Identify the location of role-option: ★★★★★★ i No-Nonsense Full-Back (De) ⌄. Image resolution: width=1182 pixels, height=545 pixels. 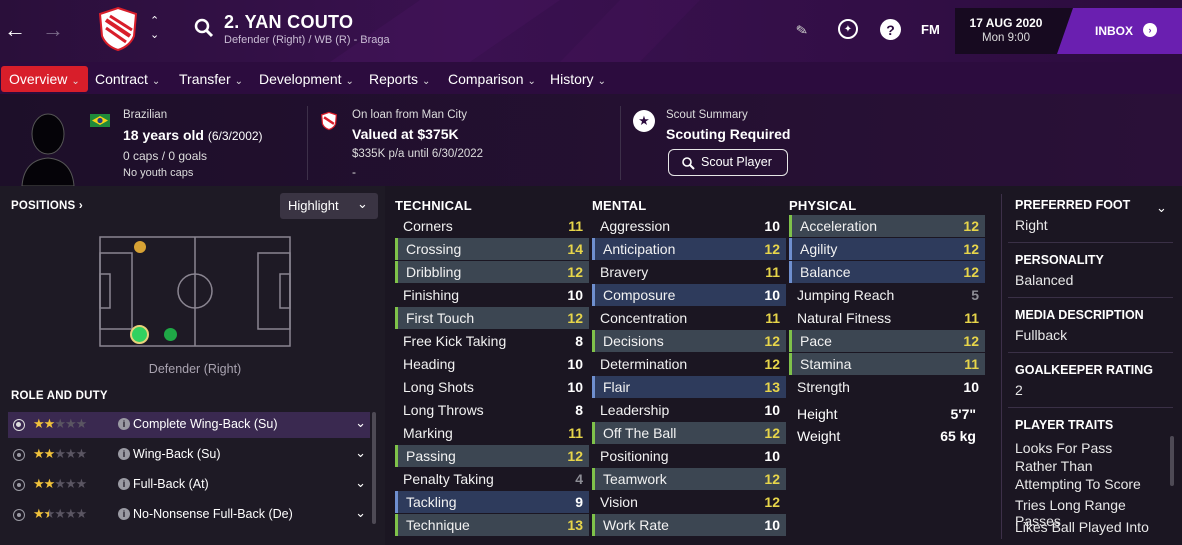
(189, 515).